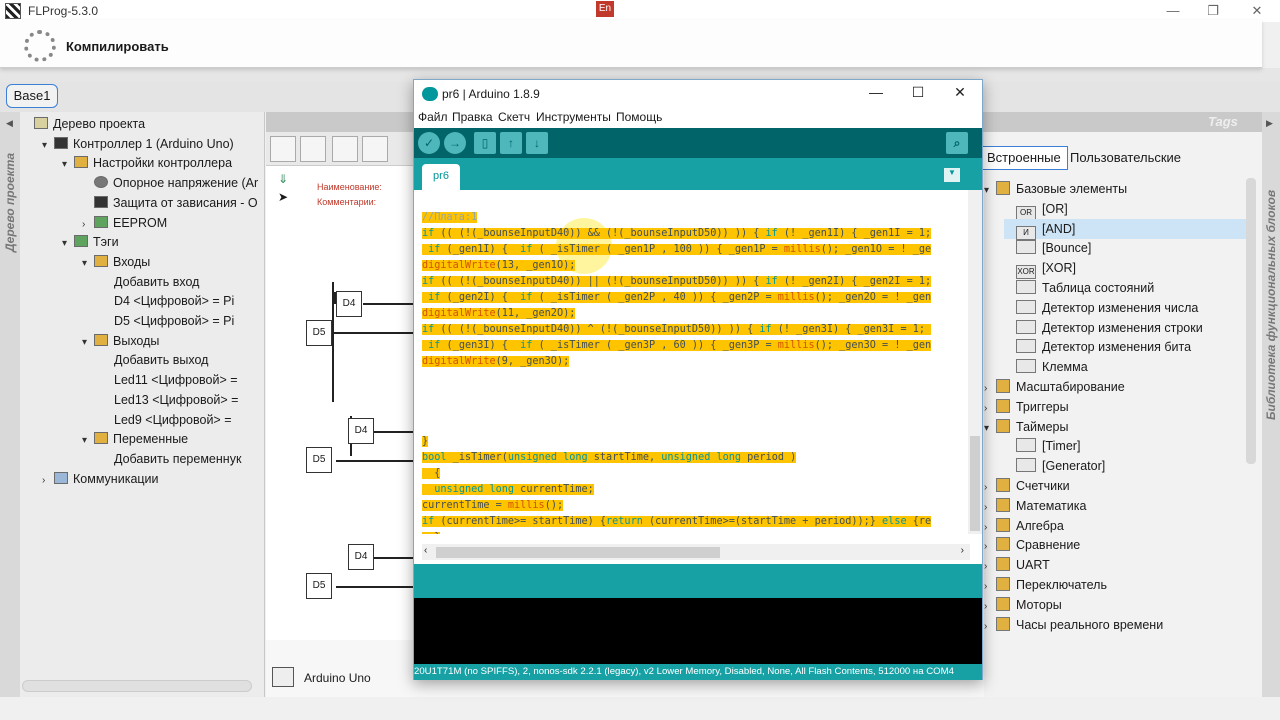 Image resolution: width=1280 pixels, height=720 pixels. I want to click on tab-menu-dropdown-icon: ▼, so click(952, 175).